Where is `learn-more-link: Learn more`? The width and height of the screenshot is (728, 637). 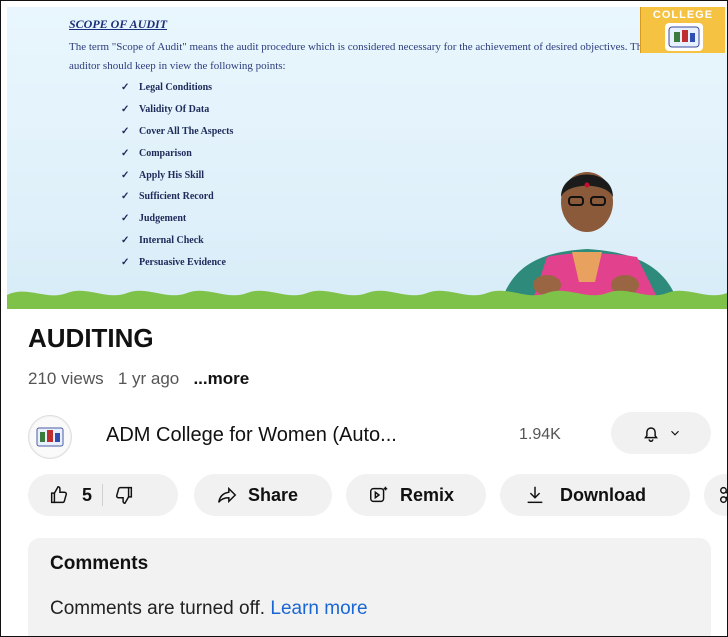 learn-more-link: Learn more is located at coordinates (318, 608).